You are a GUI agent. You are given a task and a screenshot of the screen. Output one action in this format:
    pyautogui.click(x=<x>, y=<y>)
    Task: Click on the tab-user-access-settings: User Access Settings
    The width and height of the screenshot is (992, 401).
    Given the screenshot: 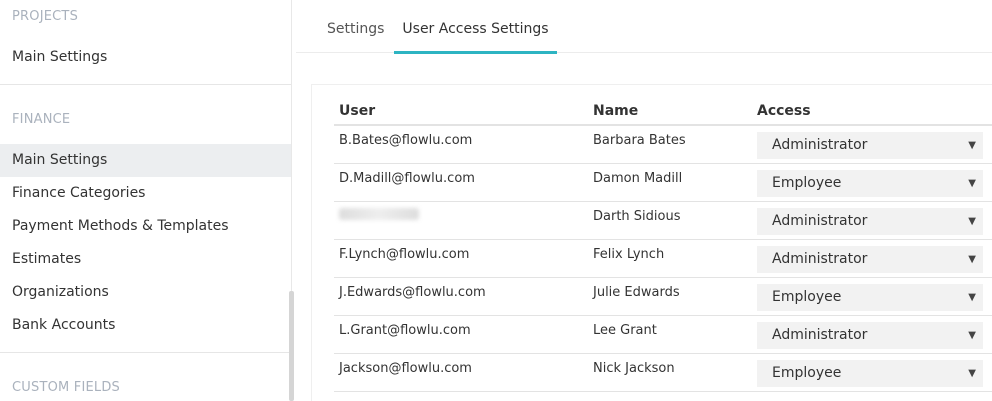 What is the action you would take?
    pyautogui.click(x=475, y=27)
    